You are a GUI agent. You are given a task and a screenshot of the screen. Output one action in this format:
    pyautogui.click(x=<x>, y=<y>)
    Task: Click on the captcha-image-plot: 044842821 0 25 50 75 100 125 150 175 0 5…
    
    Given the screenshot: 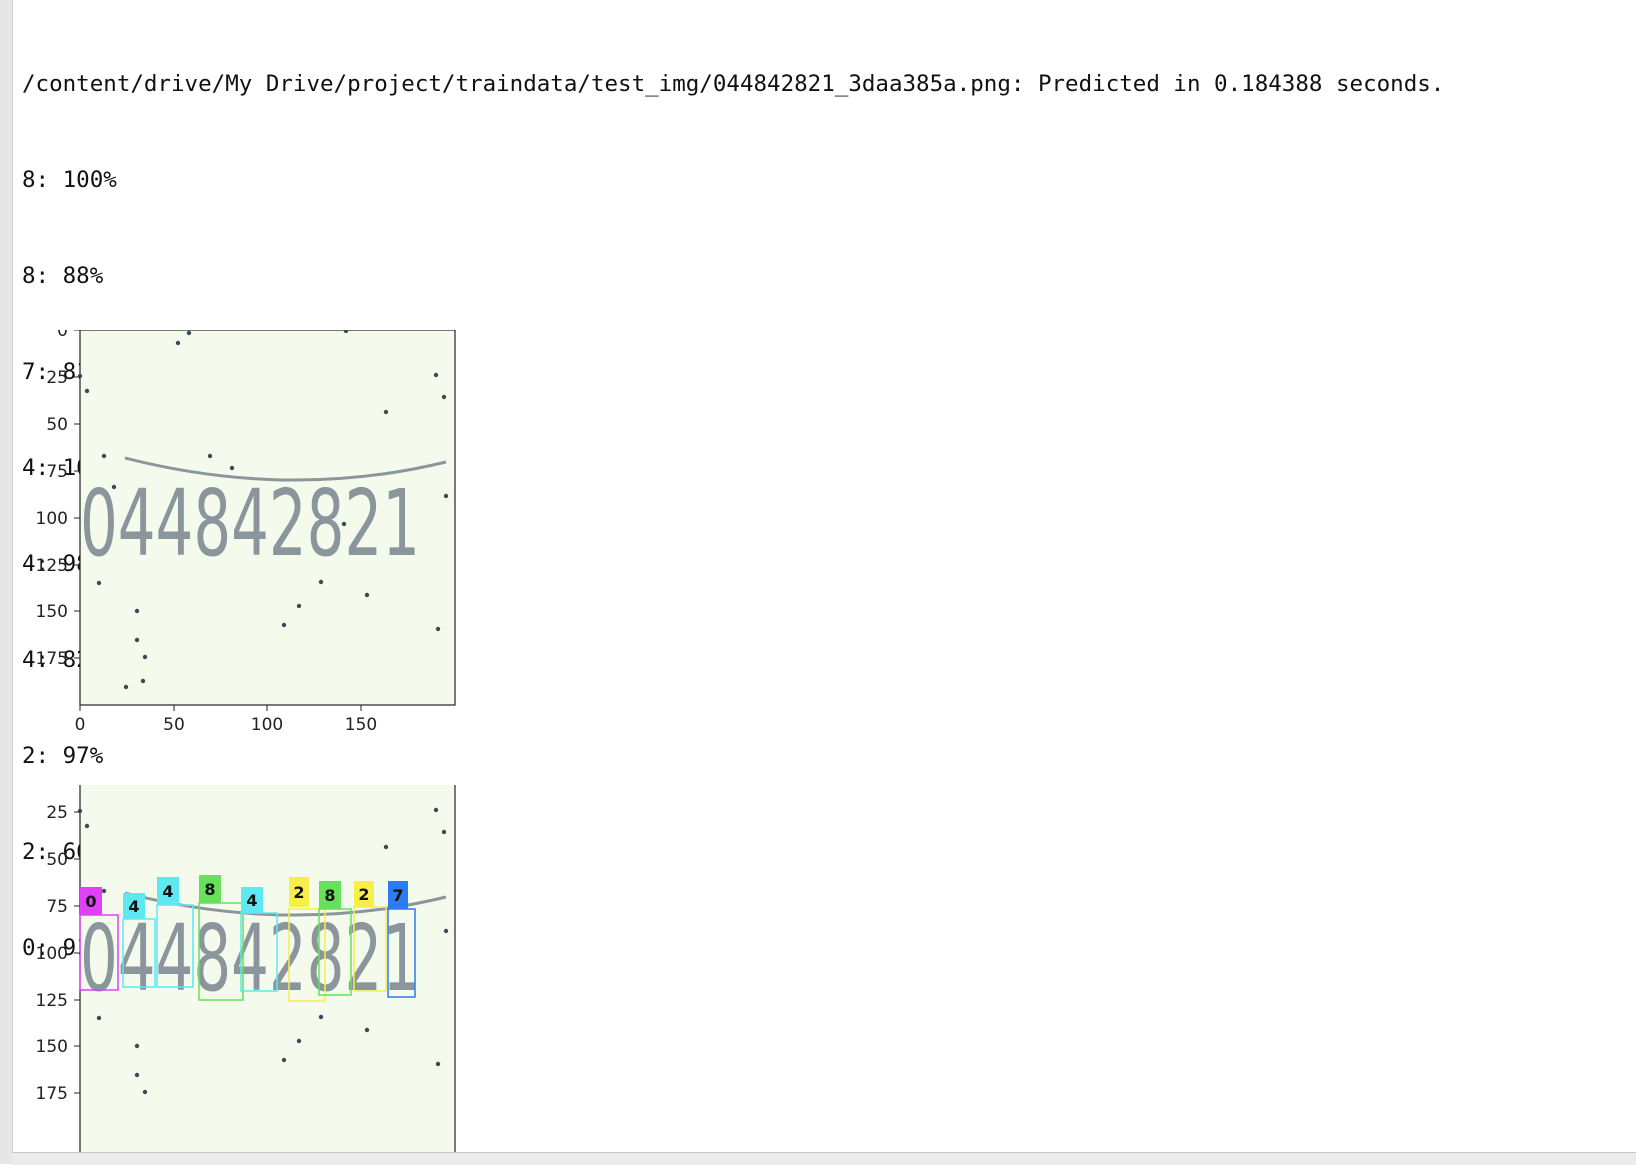 What is the action you would take?
    pyautogui.click(x=246, y=532)
    